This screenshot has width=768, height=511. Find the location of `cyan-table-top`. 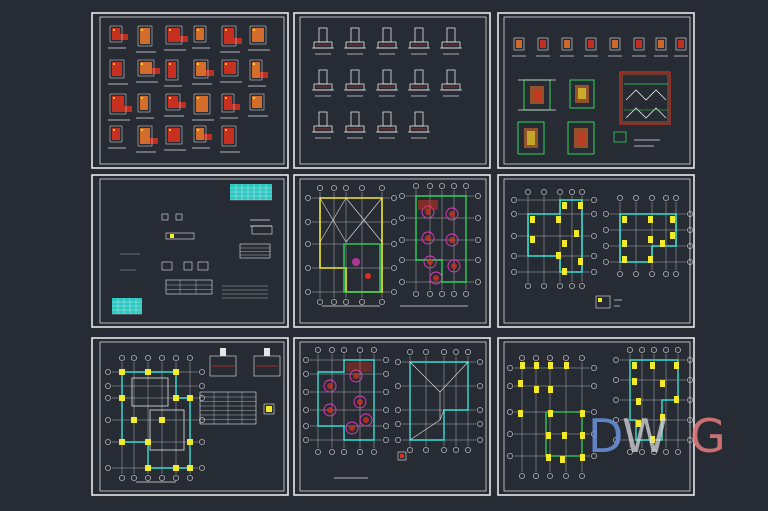

cyan-table-top is located at coordinates (251, 192).